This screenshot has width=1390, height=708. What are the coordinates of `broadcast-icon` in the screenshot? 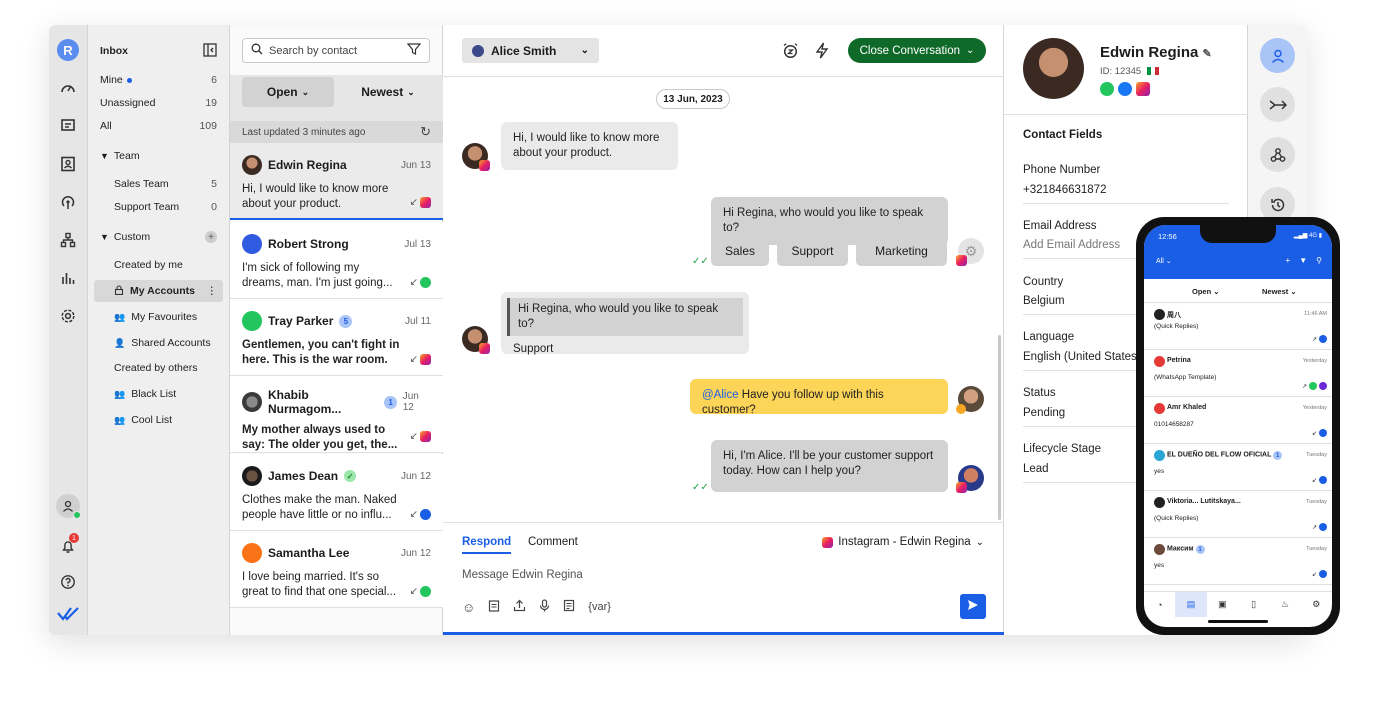 It's located at (68, 202).